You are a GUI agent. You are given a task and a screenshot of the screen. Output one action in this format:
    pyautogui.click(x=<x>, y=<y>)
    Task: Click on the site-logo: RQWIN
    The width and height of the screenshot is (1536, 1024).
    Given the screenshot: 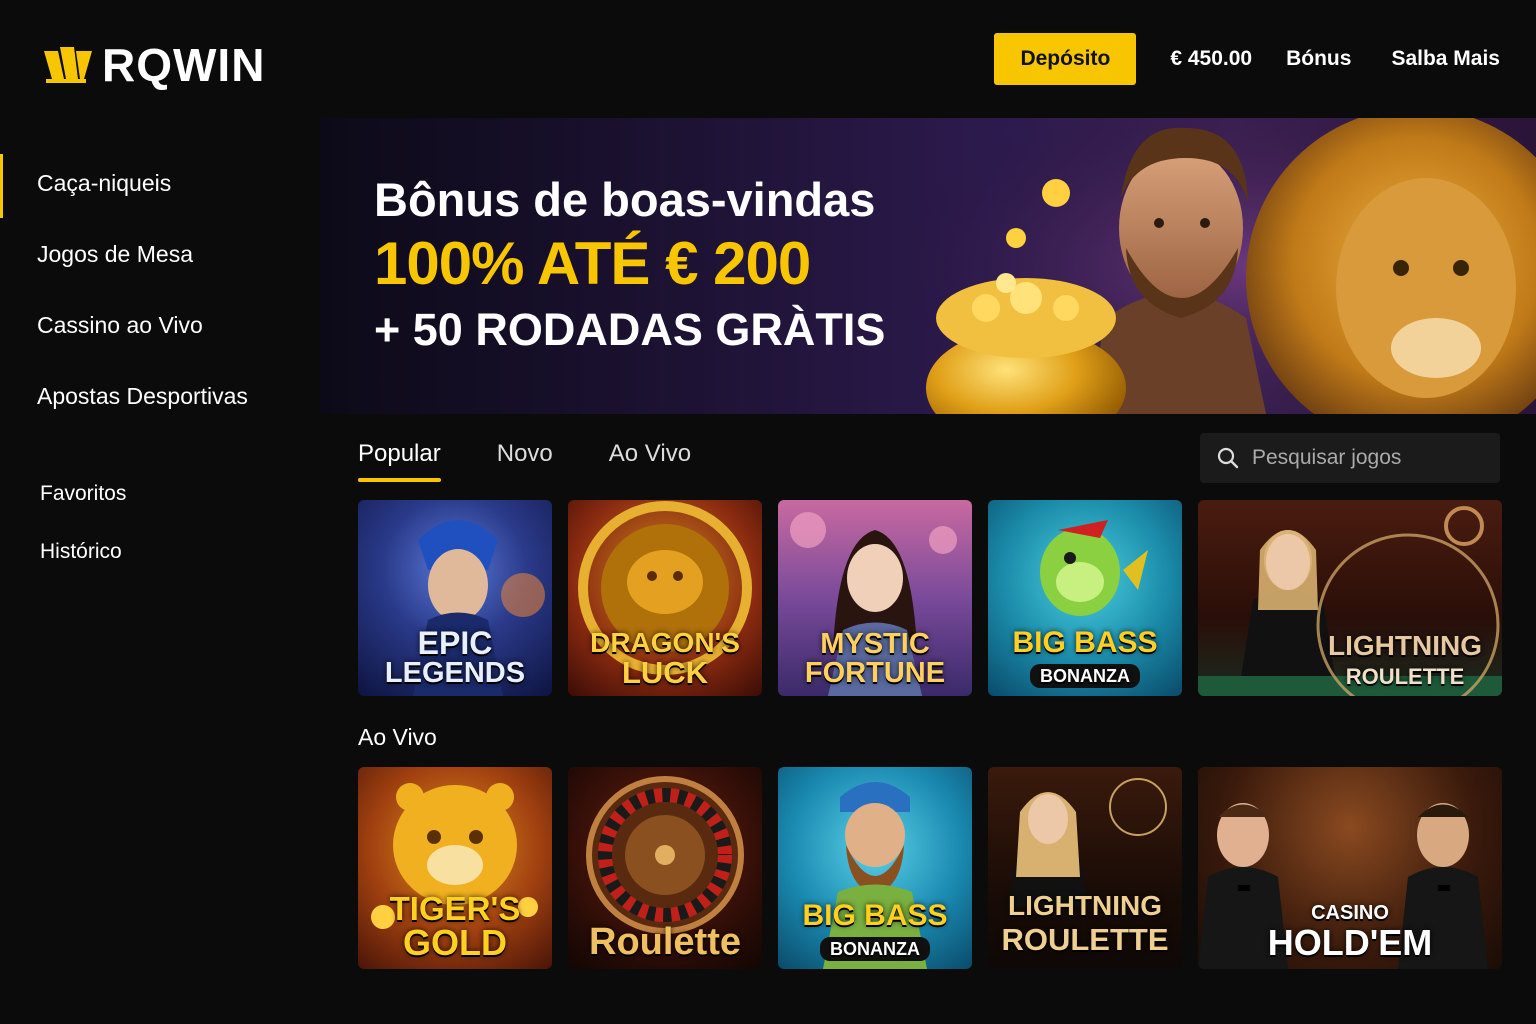 What is the action you would take?
    pyautogui.click(x=153, y=65)
    